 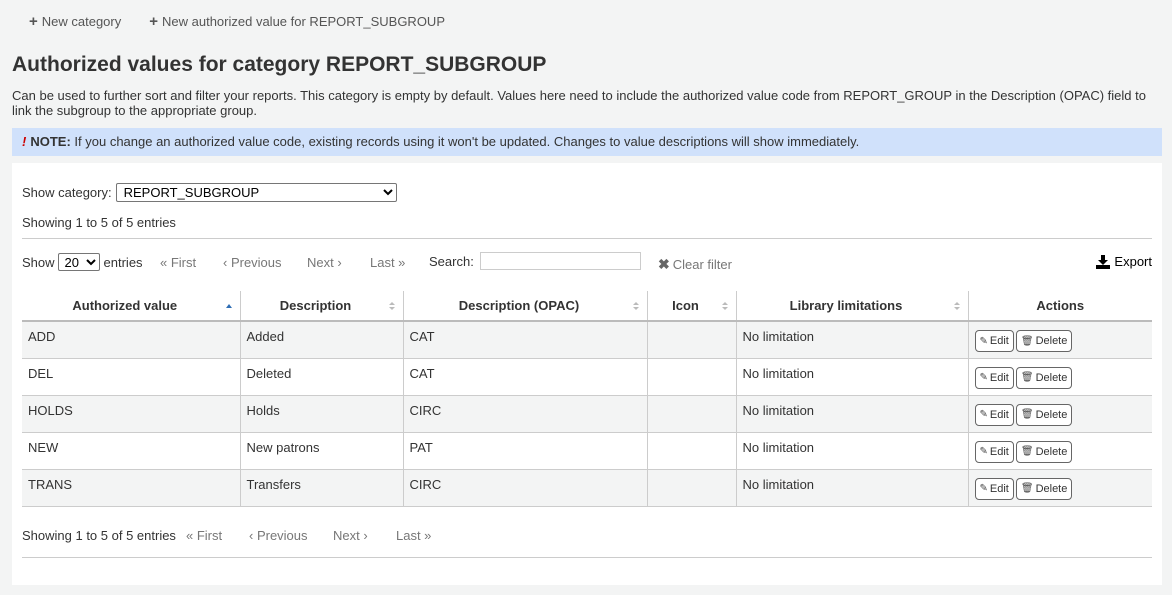 What do you see at coordinates (321, 414) in the screenshot?
I see `cell-description: Holds` at bounding box center [321, 414].